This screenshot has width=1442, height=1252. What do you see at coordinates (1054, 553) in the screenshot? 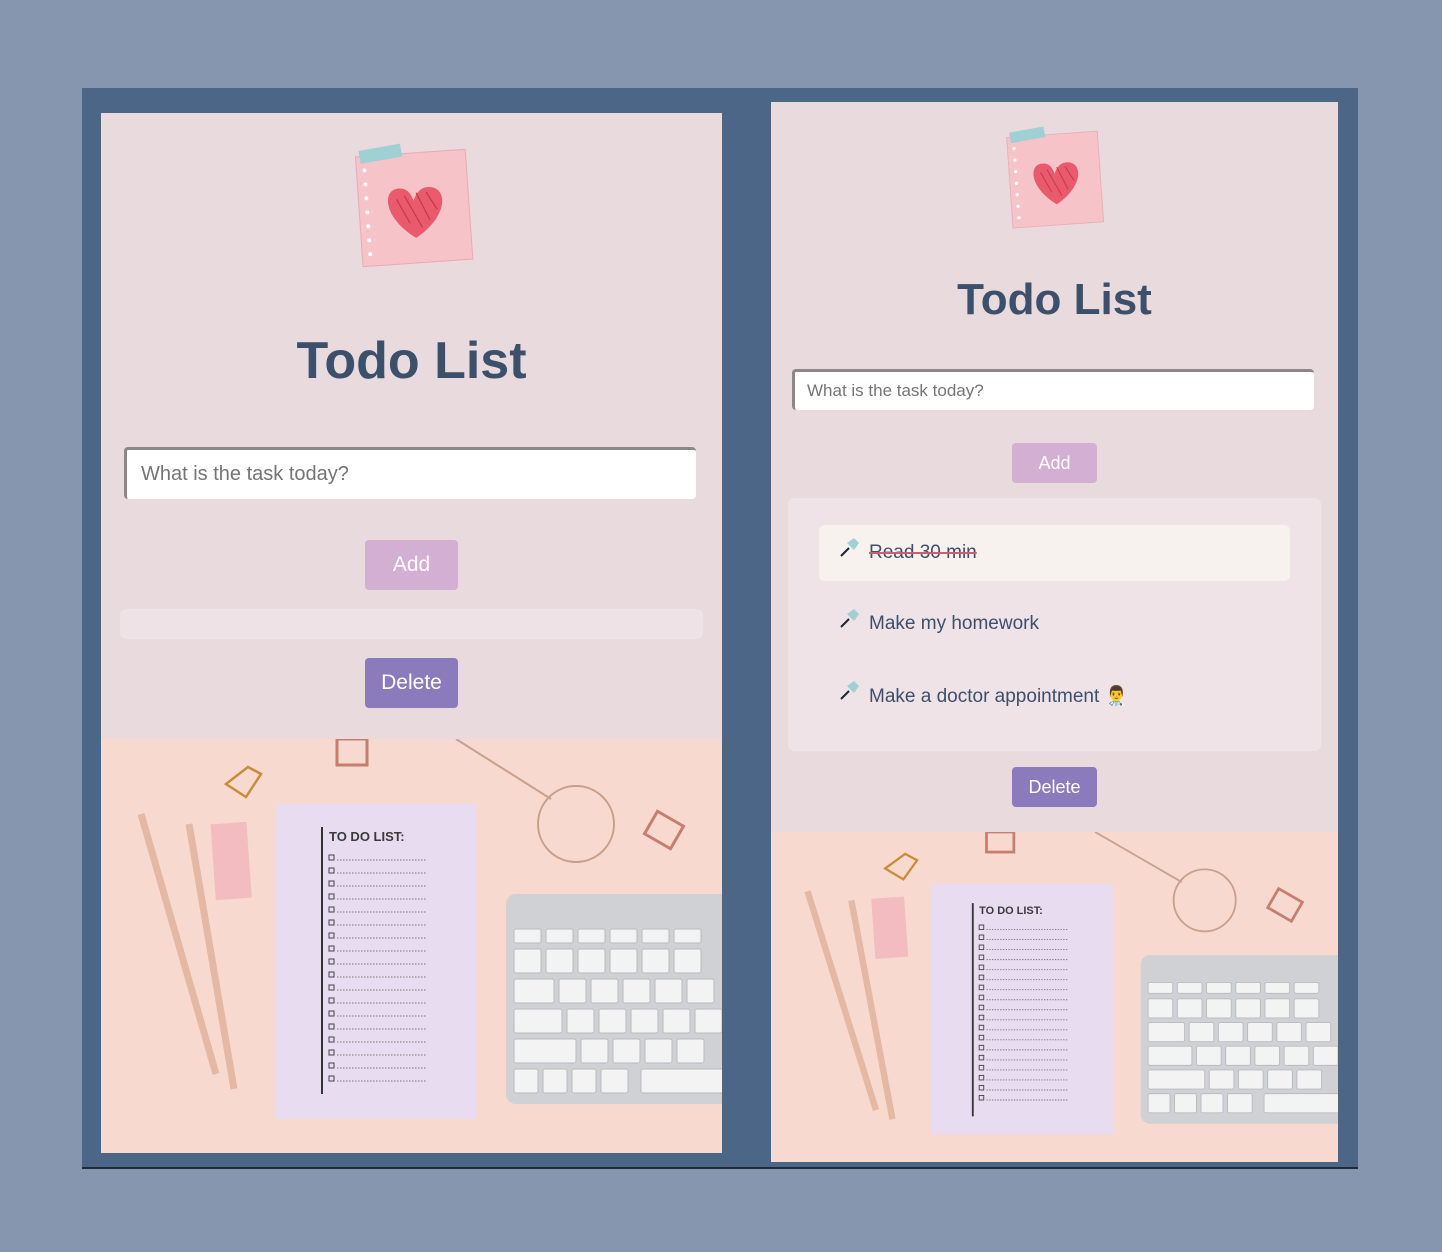
I see `task-item-1: Read 30 min` at bounding box center [1054, 553].